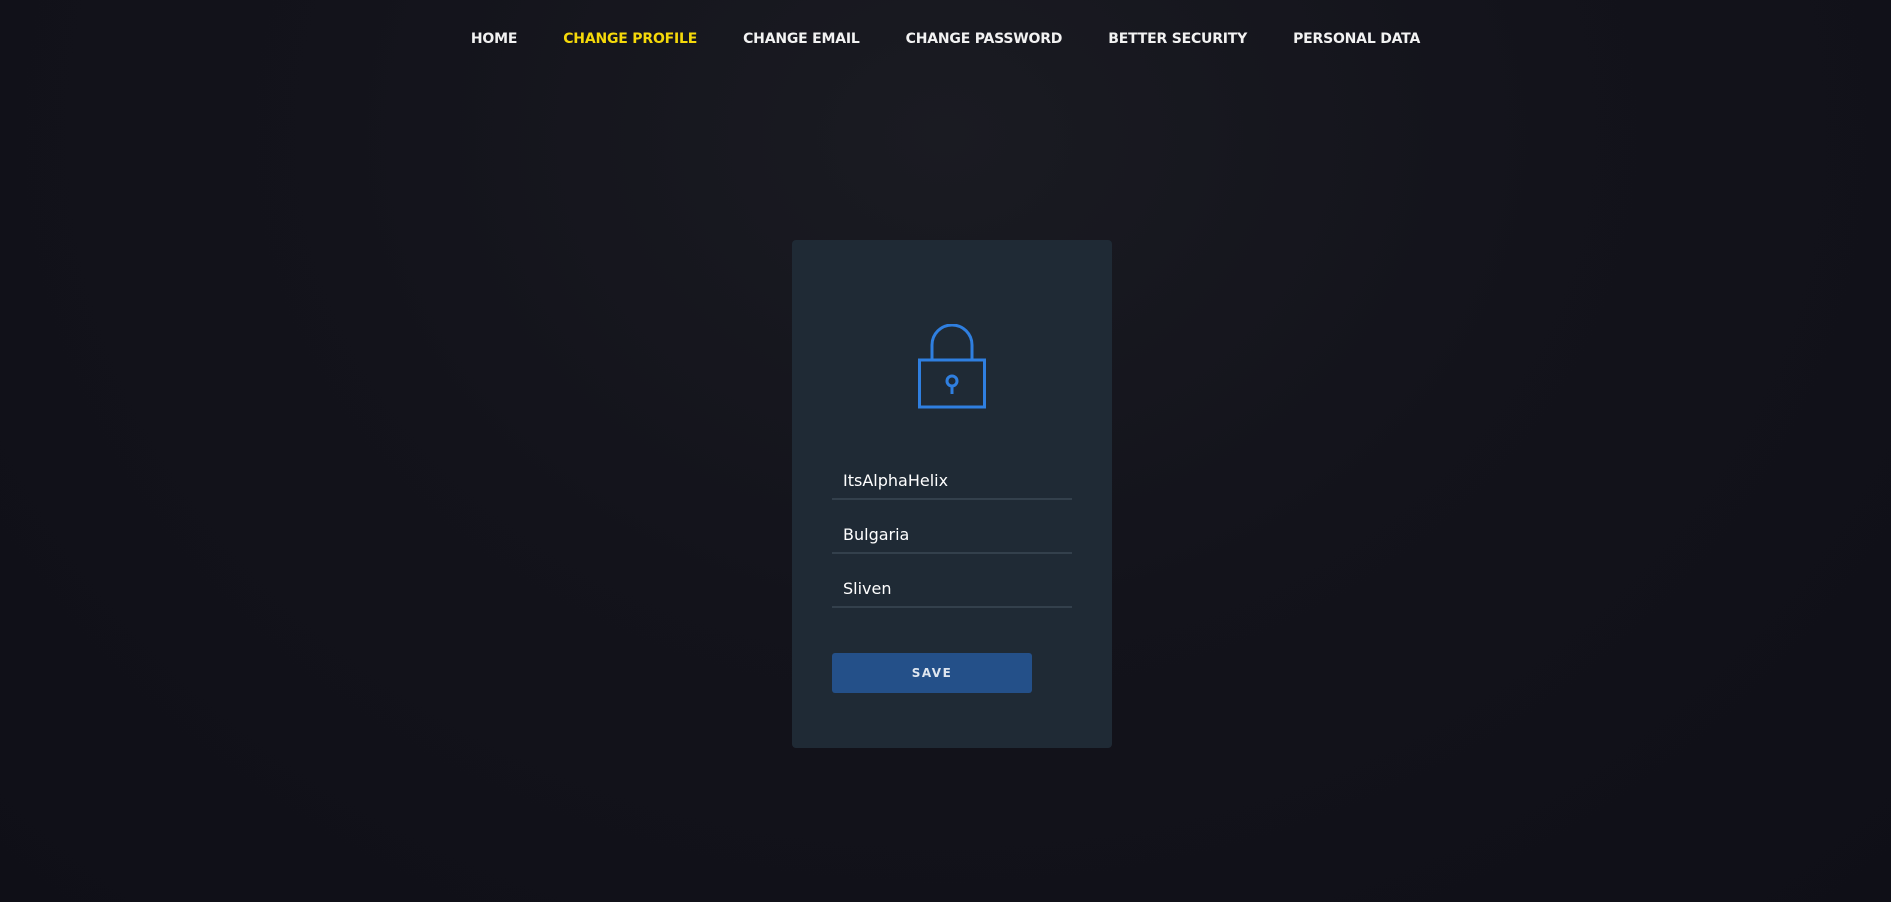 This screenshot has width=1891, height=902. I want to click on nav-home: HOME, so click(494, 39).